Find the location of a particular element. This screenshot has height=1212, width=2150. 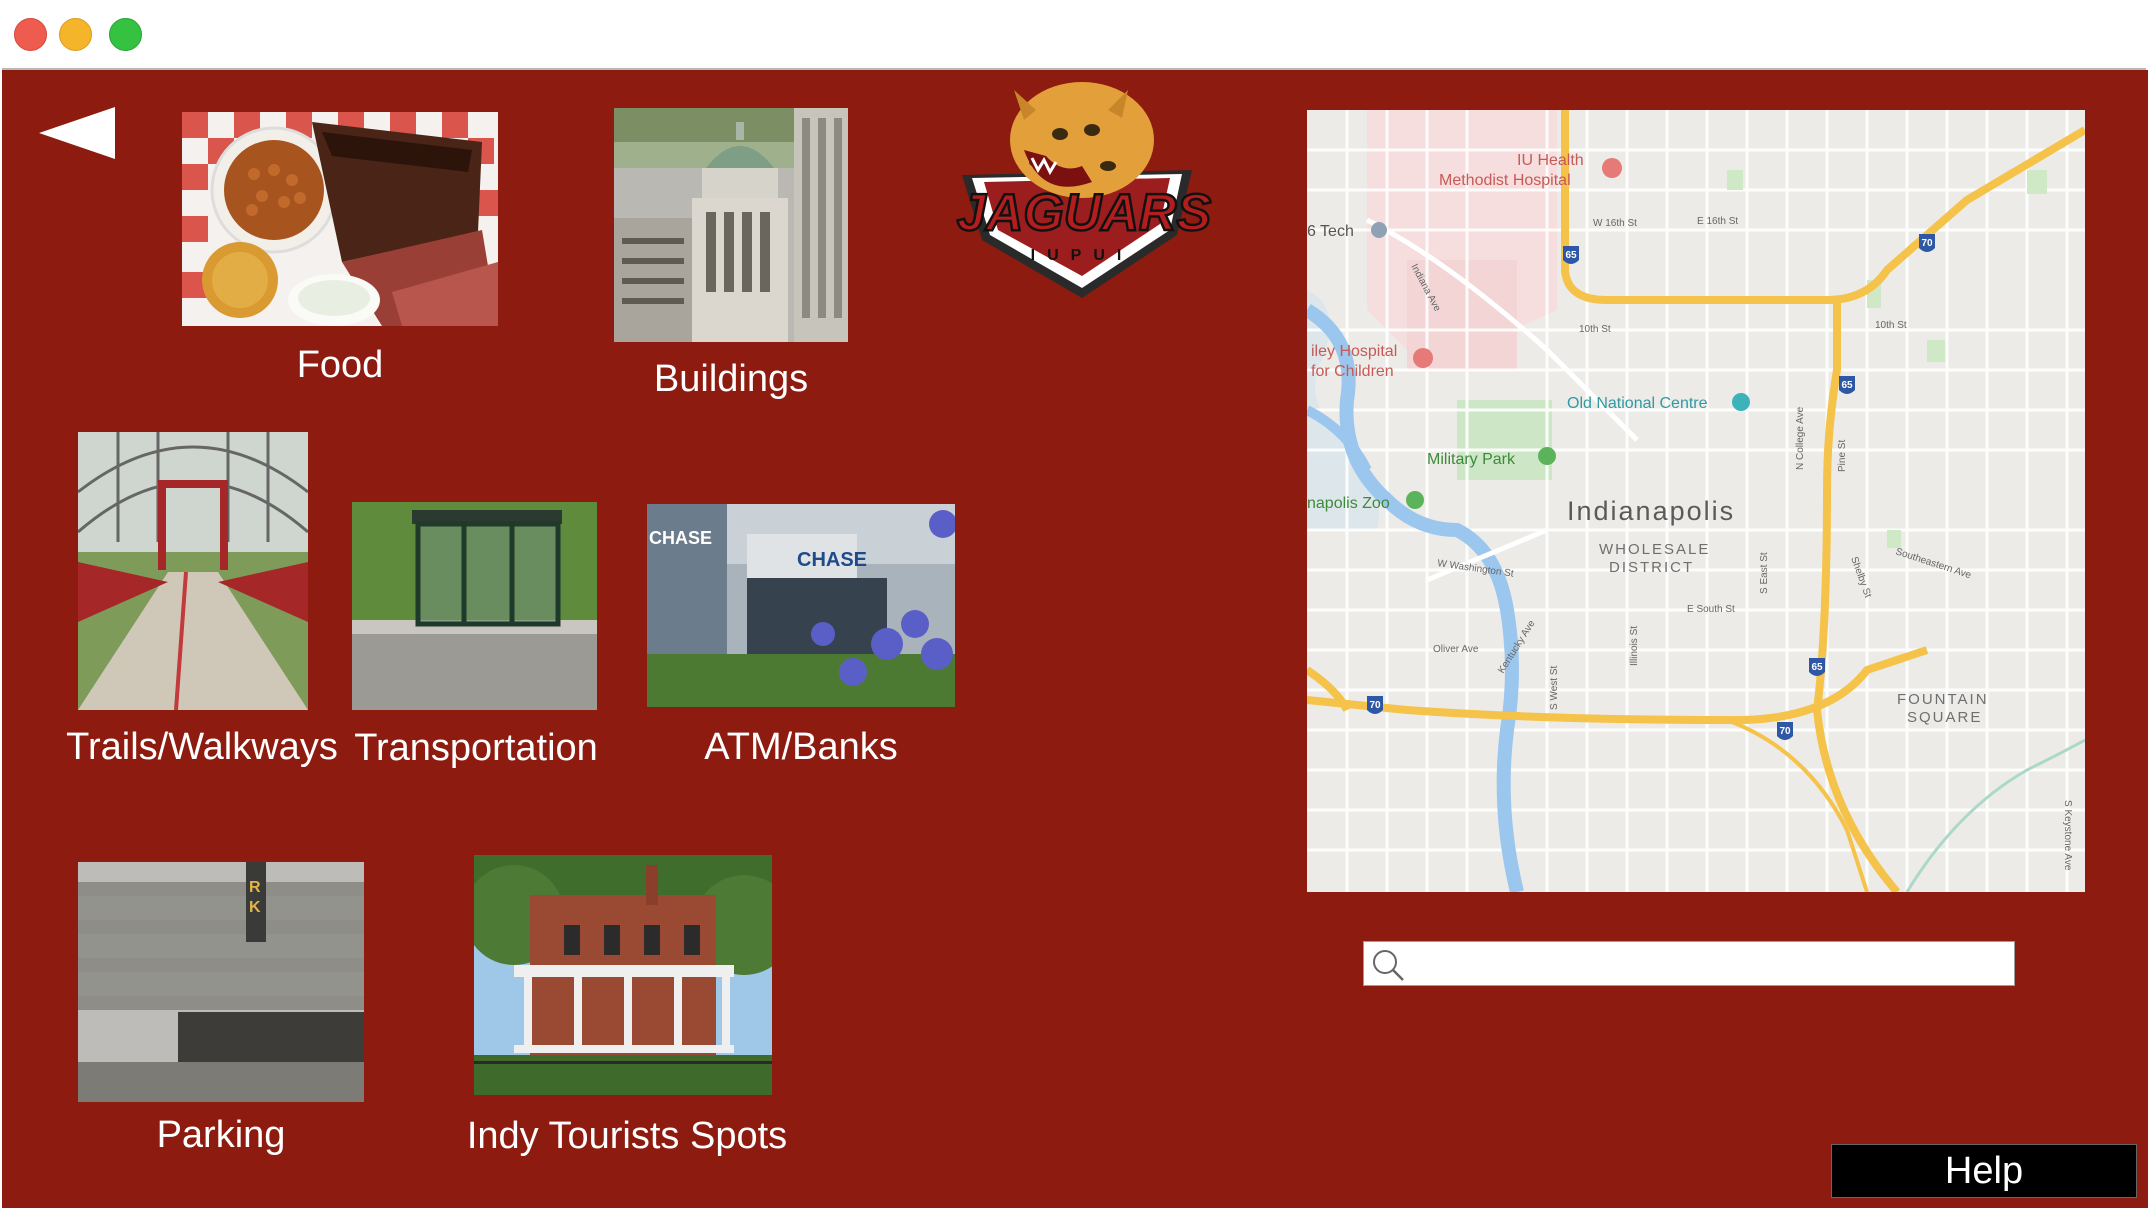

atm-banks-image: CHASE CHASE is located at coordinates (801, 605).